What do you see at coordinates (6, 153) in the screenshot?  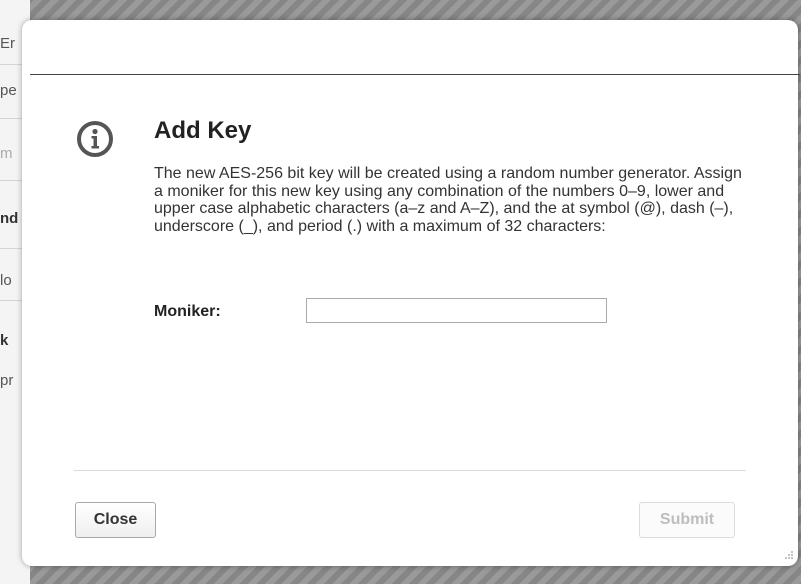 I see `background-text-fragment: m` at bounding box center [6, 153].